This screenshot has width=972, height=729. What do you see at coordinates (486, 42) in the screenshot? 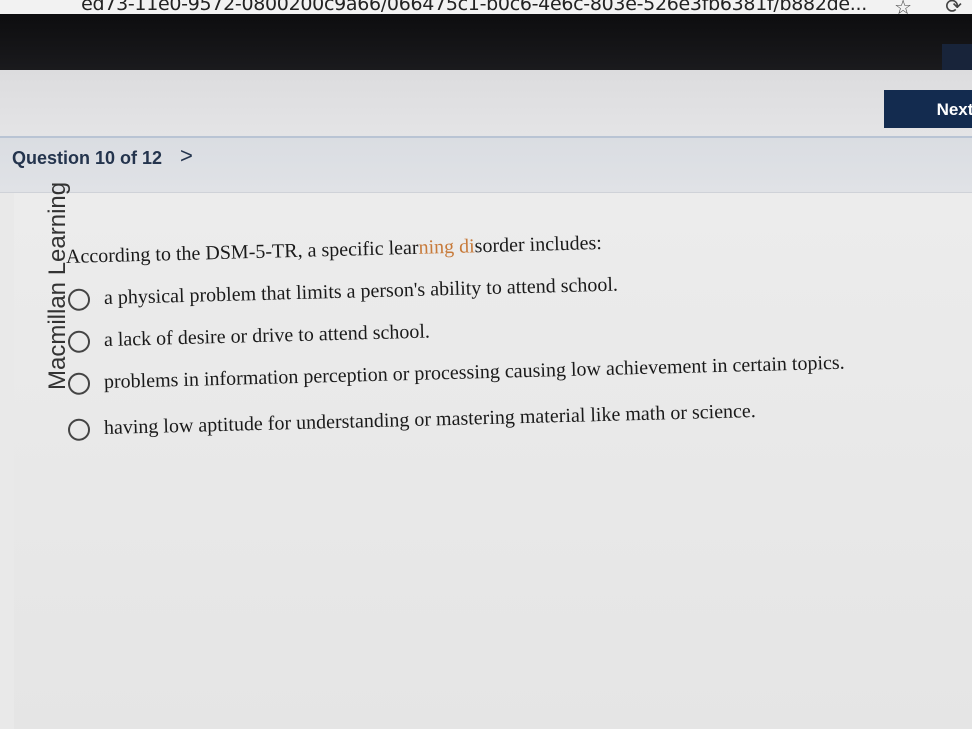
I see `browser-toolbar` at bounding box center [486, 42].